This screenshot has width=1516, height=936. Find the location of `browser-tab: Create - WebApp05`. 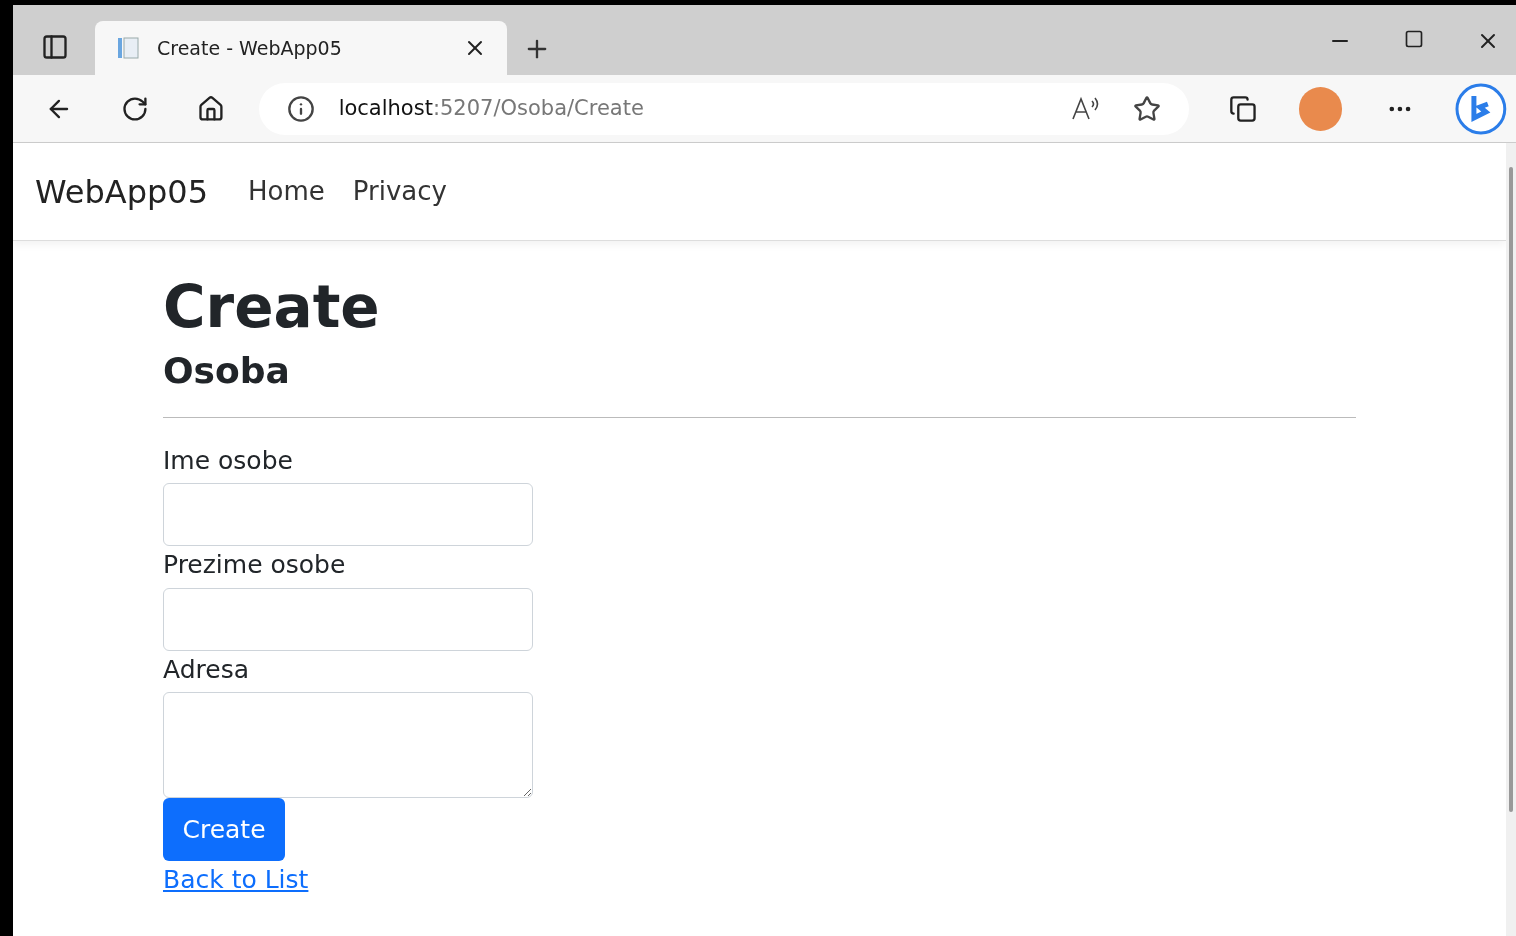

browser-tab: Create - WebApp05 is located at coordinates (301, 48).